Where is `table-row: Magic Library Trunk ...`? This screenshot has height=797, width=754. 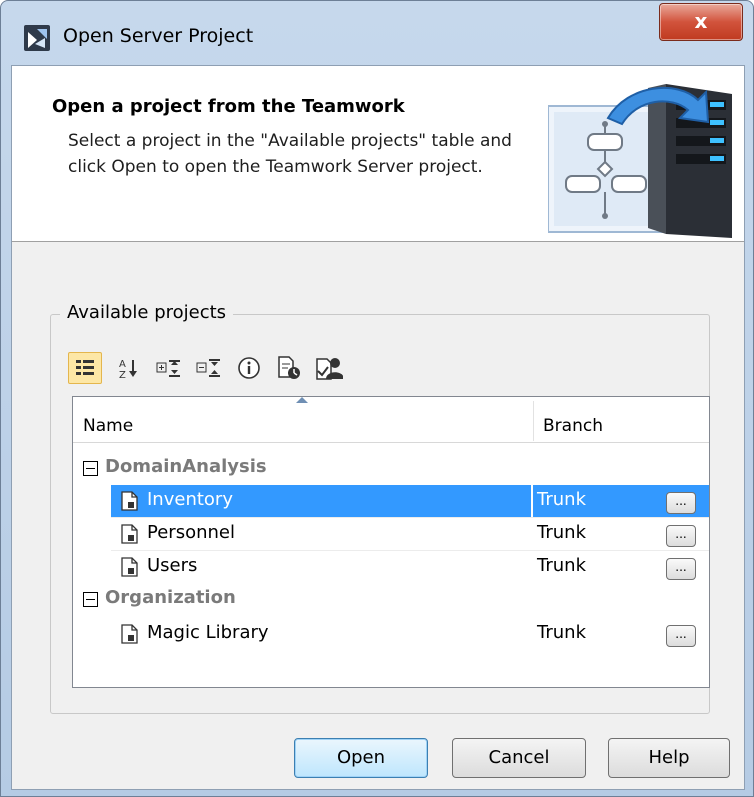 table-row: Magic Library Trunk ... is located at coordinates (410, 634).